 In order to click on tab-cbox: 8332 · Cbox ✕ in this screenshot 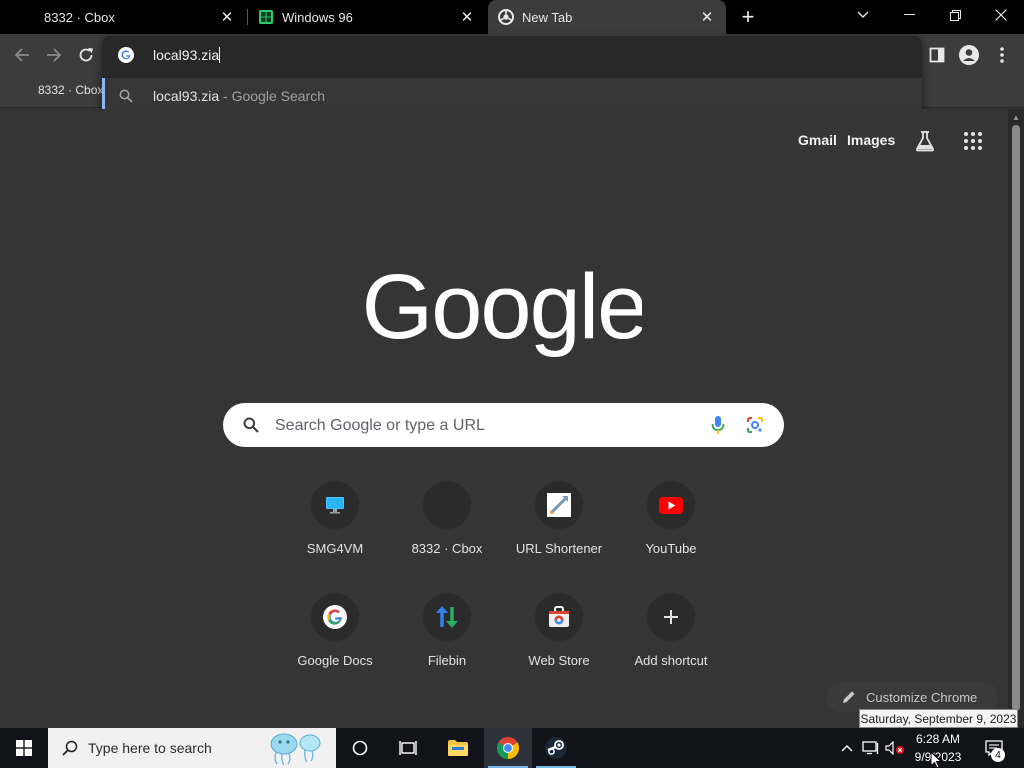, I will do `click(140, 17)`.